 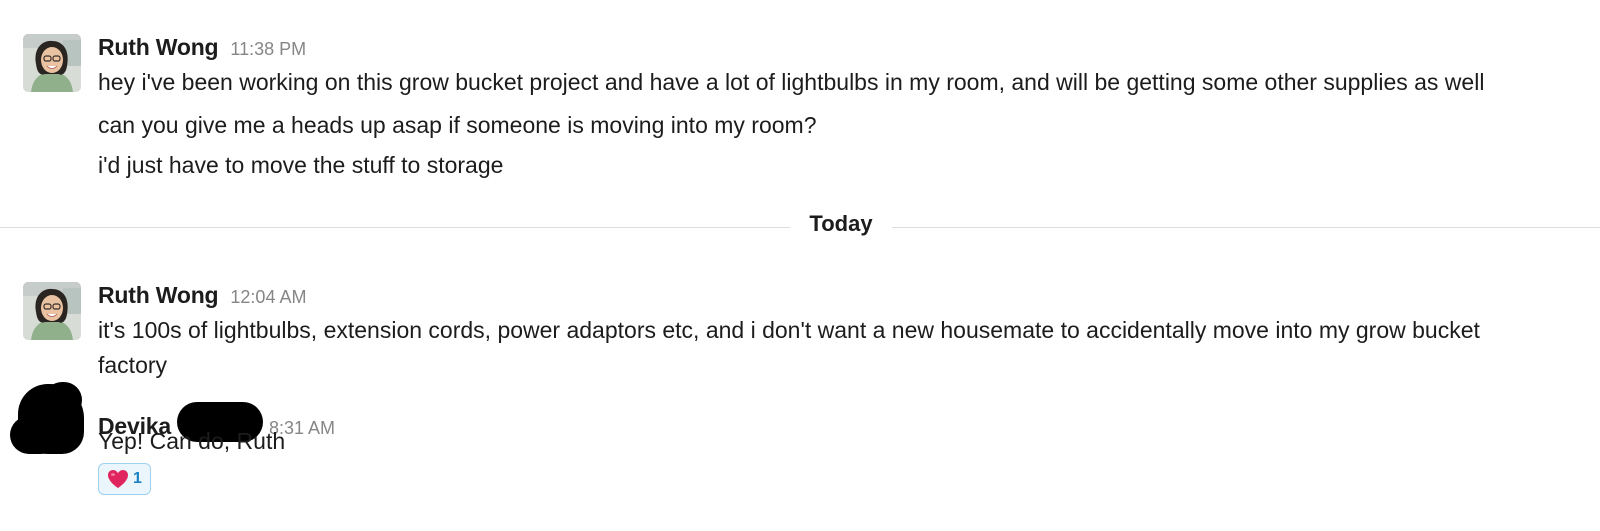 I want to click on timestamp: 12:04 AM, so click(x=268, y=297).